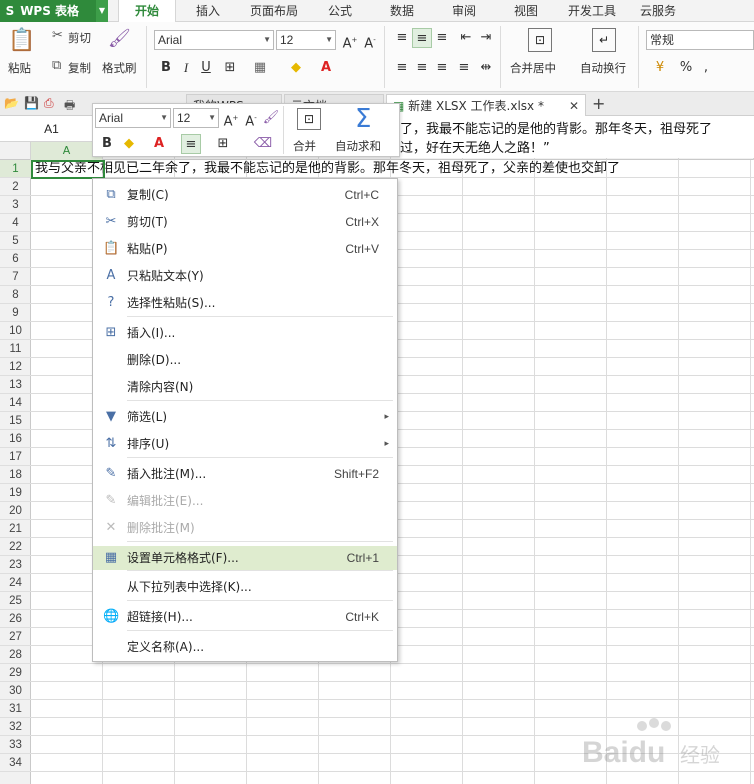 This screenshot has width=754, height=784. Describe the element at coordinates (422, 68) in the screenshot. I see `align-center-icon: ≡` at that location.